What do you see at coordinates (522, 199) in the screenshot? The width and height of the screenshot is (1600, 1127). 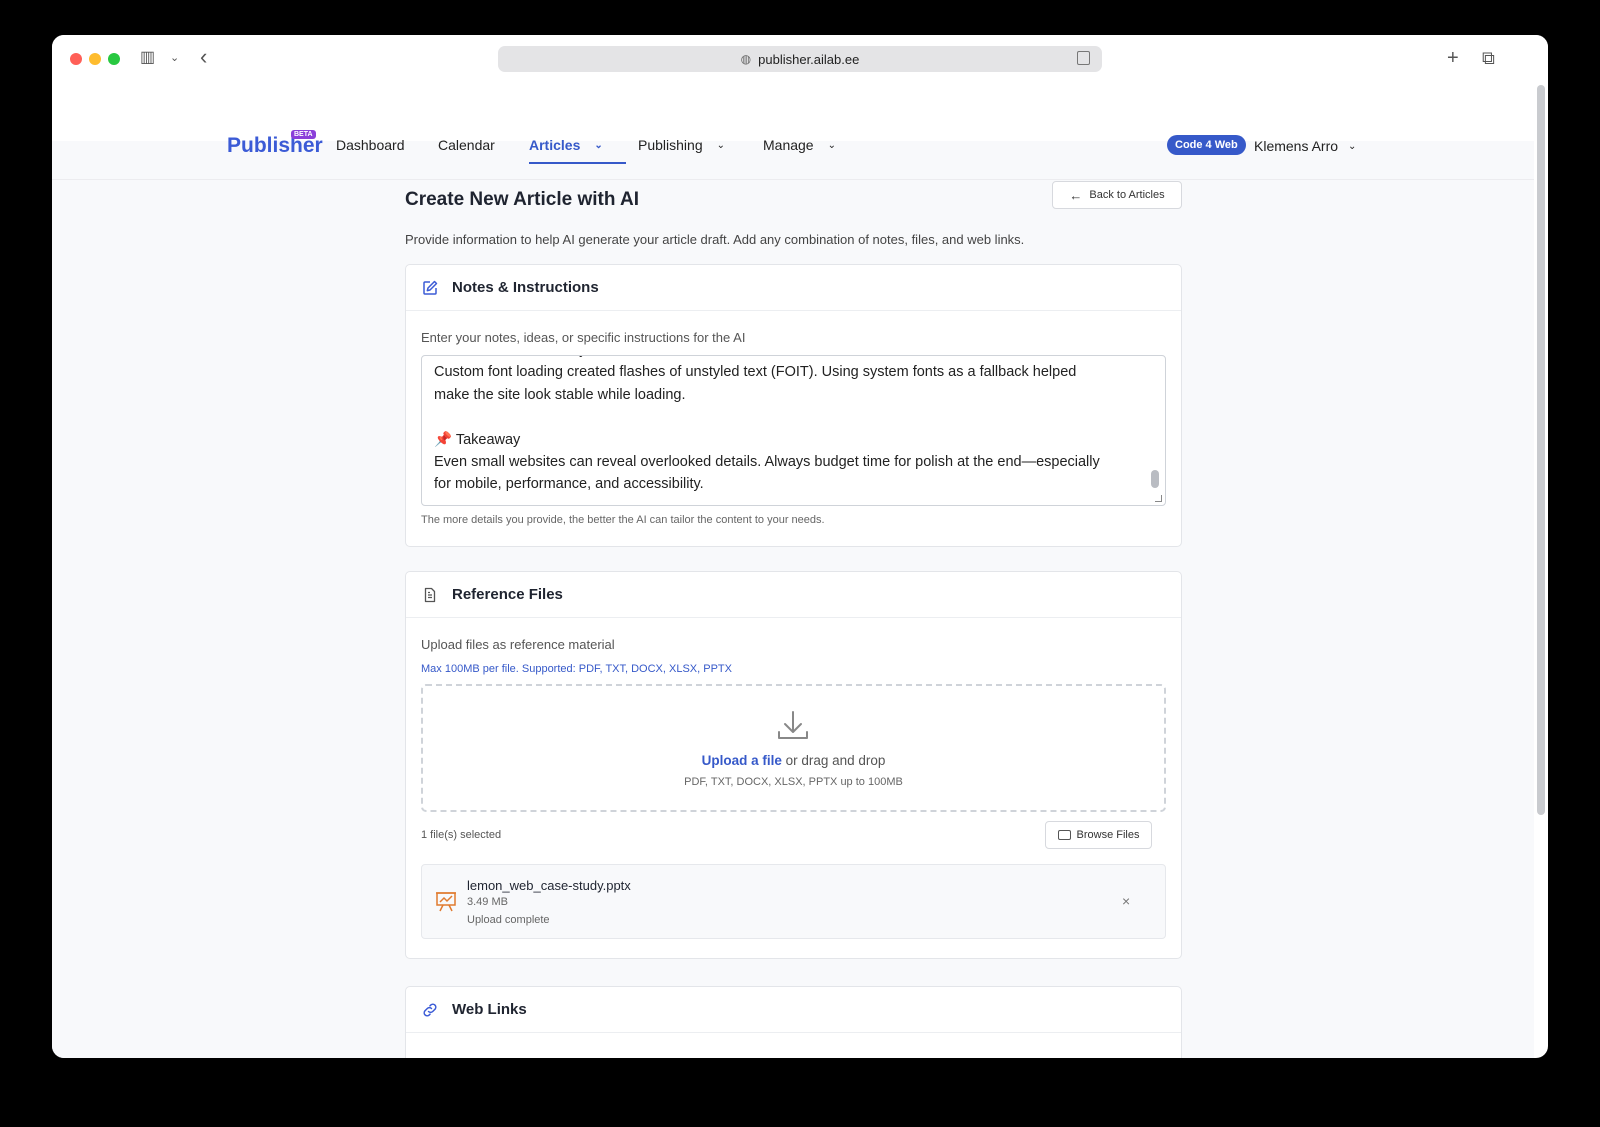 I see `page-title: Create New Article with AI` at bounding box center [522, 199].